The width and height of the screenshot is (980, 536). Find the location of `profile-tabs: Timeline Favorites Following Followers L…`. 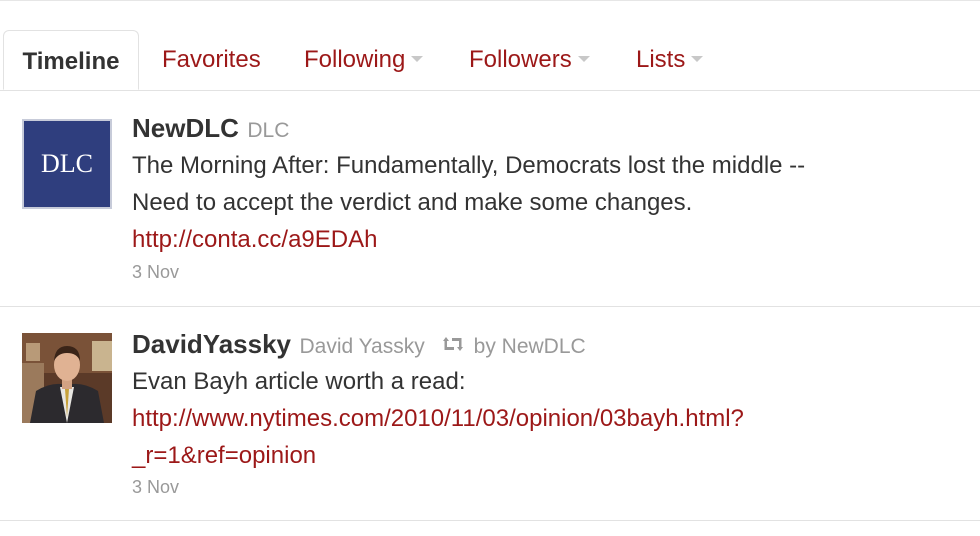

profile-tabs: Timeline Favorites Following Followers L… is located at coordinates (490, 60).